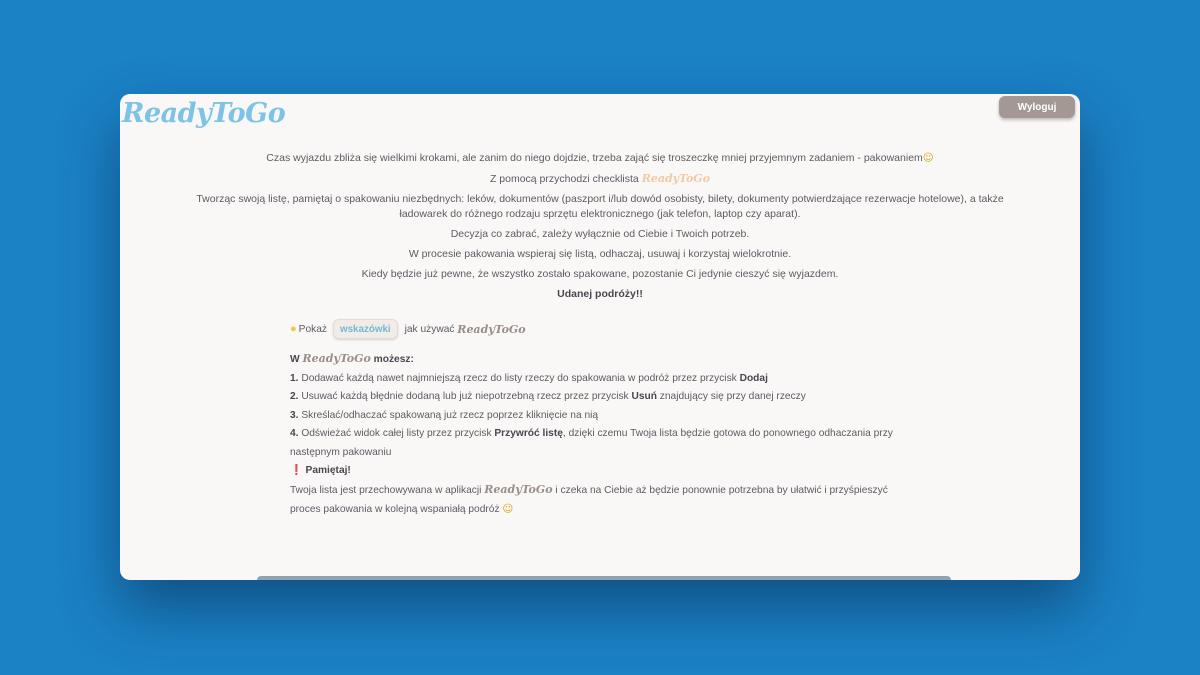 The width and height of the screenshot is (1200, 675). I want to click on logout-button: Wyloguj, so click(1037, 107).